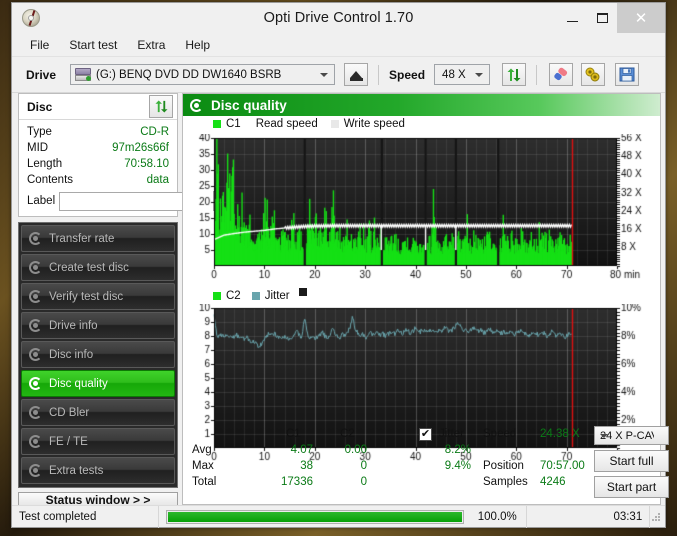 The image size is (677, 536). What do you see at coordinates (68, 441) in the screenshot?
I see `sidebar-item-label: FE / TE` at bounding box center [68, 441].